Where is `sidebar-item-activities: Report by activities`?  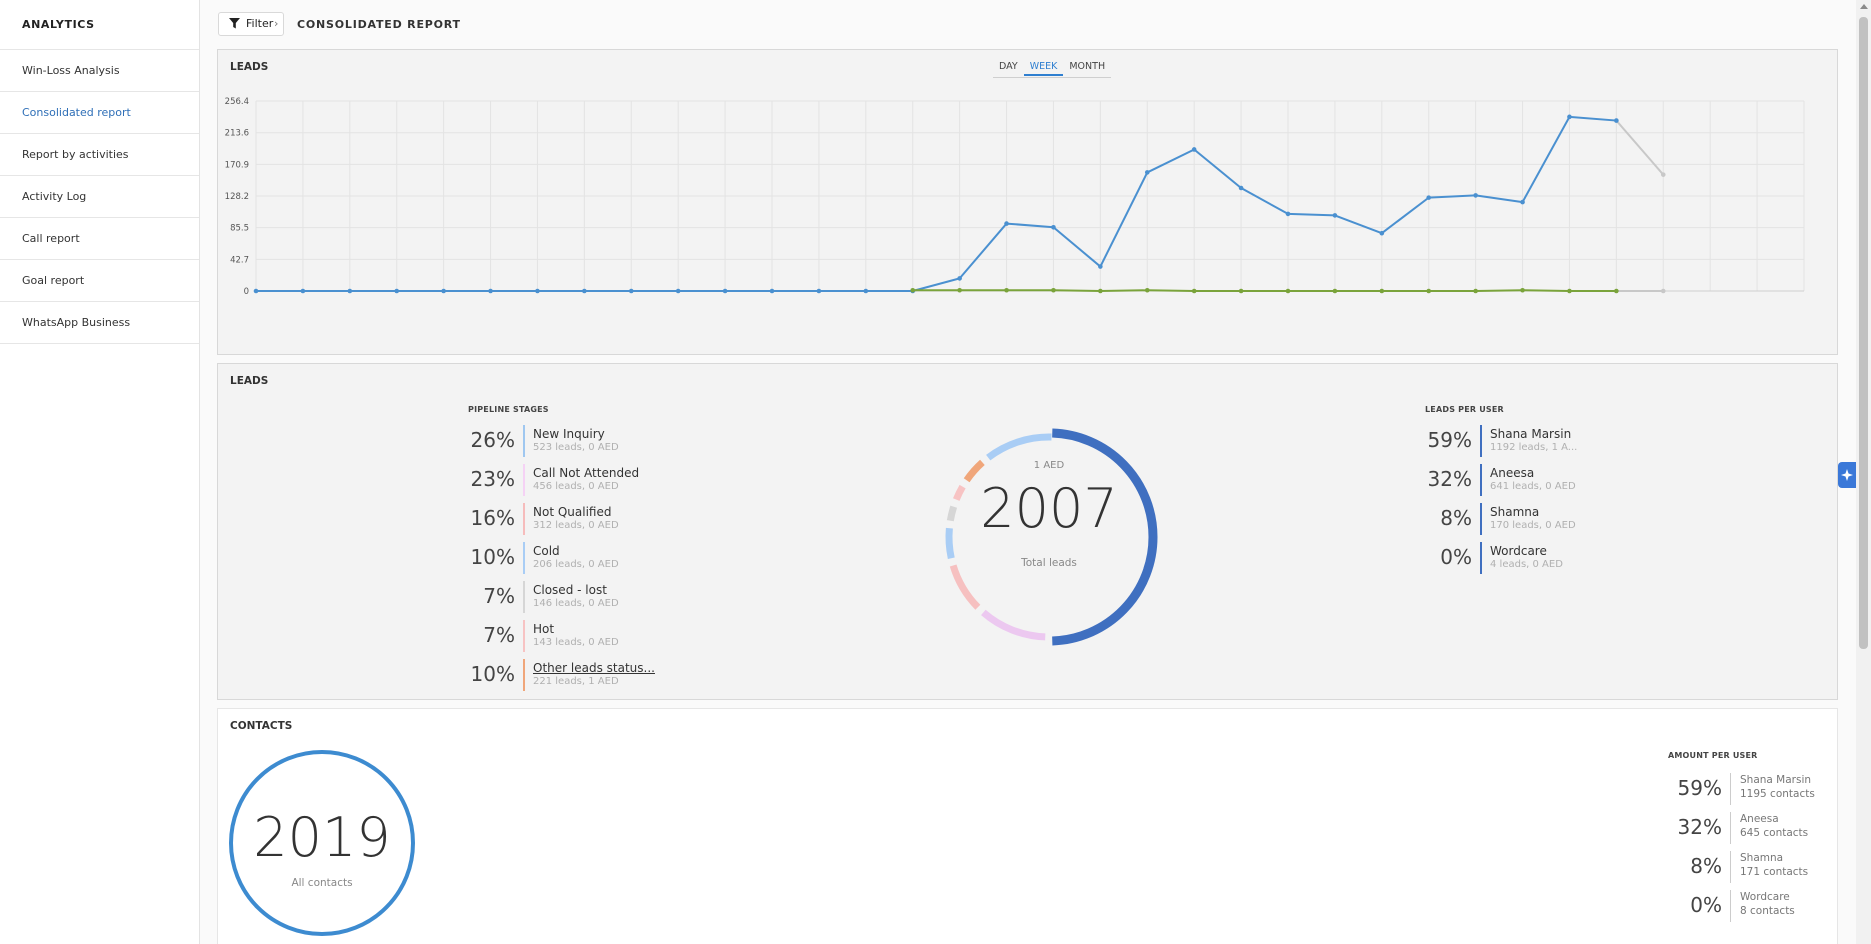 sidebar-item-activities: Report by activities is located at coordinates (99, 155).